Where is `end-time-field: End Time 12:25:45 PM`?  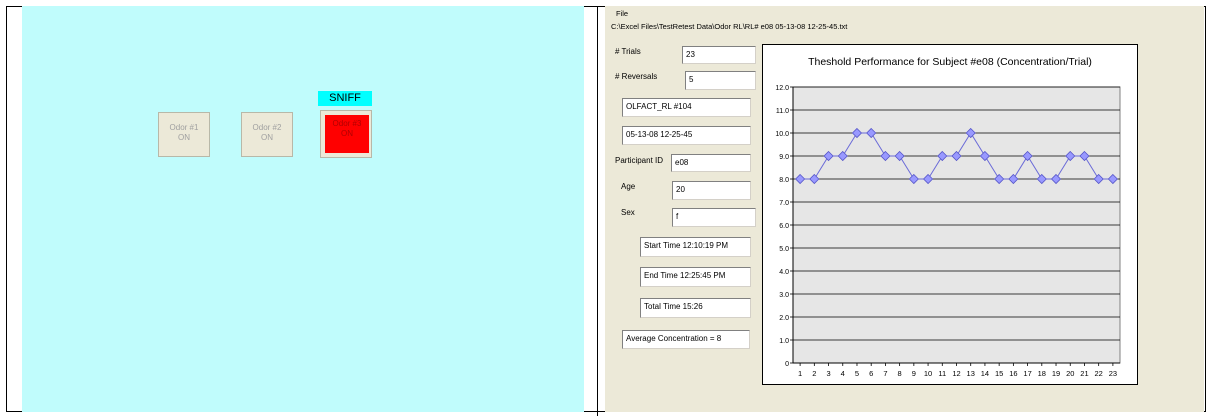
end-time-field: End Time 12:25:45 PM is located at coordinates (695, 277).